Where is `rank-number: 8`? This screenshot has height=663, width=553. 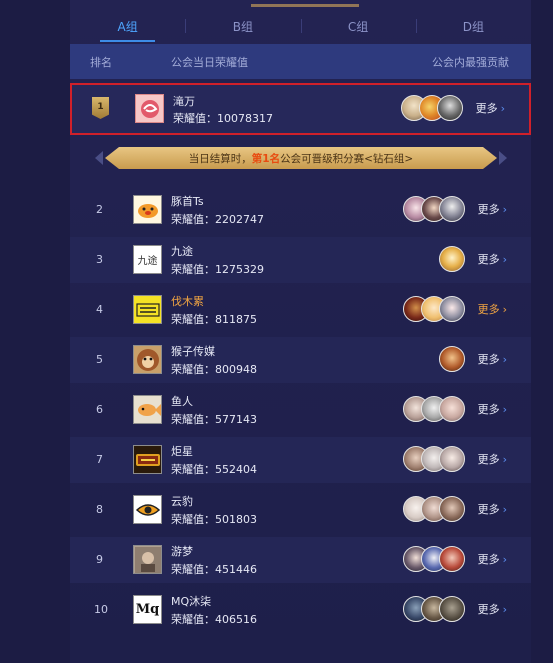
rank-number: 8 is located at coordinates (99, 509).